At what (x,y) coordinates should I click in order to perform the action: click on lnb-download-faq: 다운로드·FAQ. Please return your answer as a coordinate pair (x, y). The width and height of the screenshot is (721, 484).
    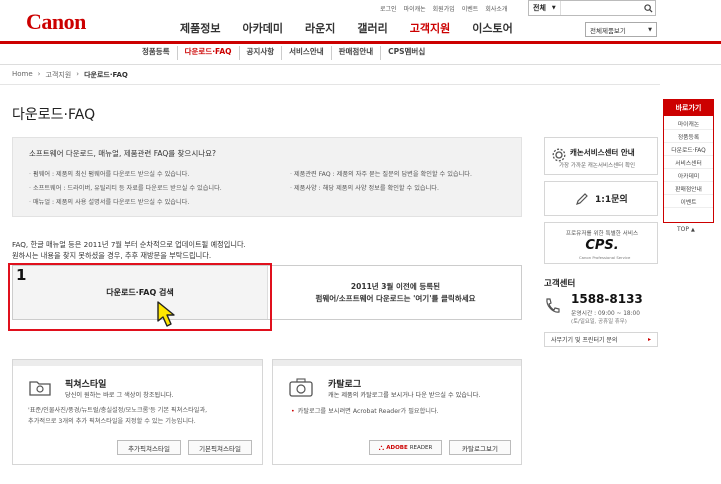
    Looking at the image, I should click on (209, 53).